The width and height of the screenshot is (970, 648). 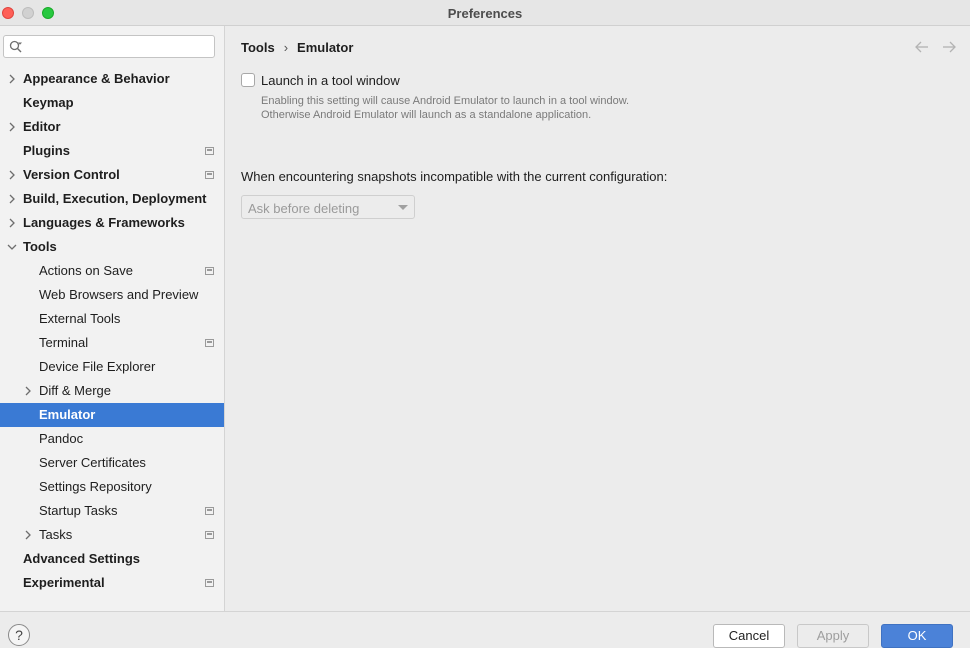 What do you see at coordinates (86, 270) in the screenshot?
I see `sidebar-item-label: Actions on Save` at bounding box center [86, 270].